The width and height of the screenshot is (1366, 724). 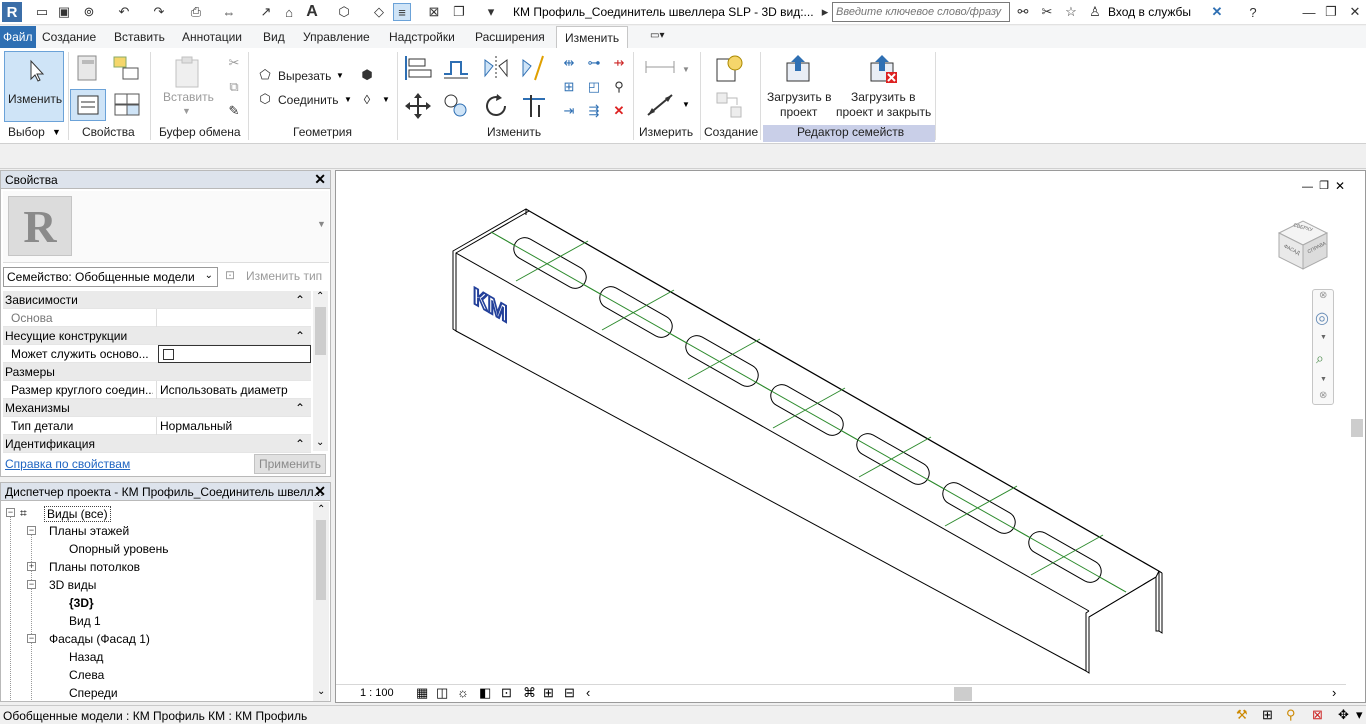 I want to click on tab-create: Создание, so click(x=69, y=37).